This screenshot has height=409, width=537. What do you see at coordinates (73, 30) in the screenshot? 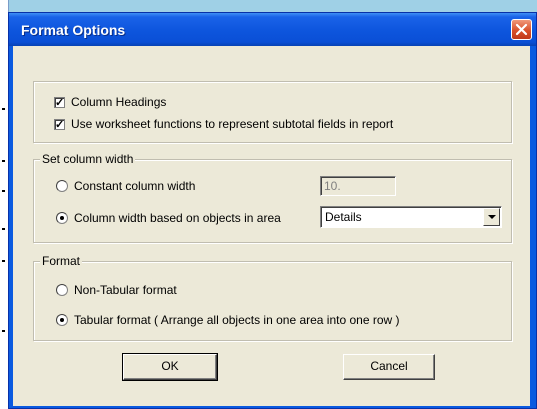
I see `dialog-title: Format Options` at bounding box center [73, 30].